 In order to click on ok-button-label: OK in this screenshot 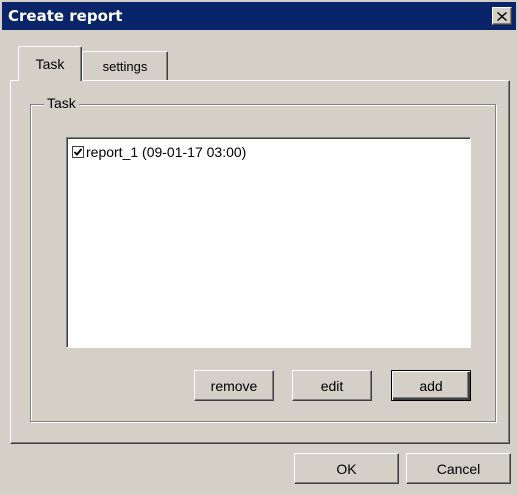, I will do `click(346, 468)`.